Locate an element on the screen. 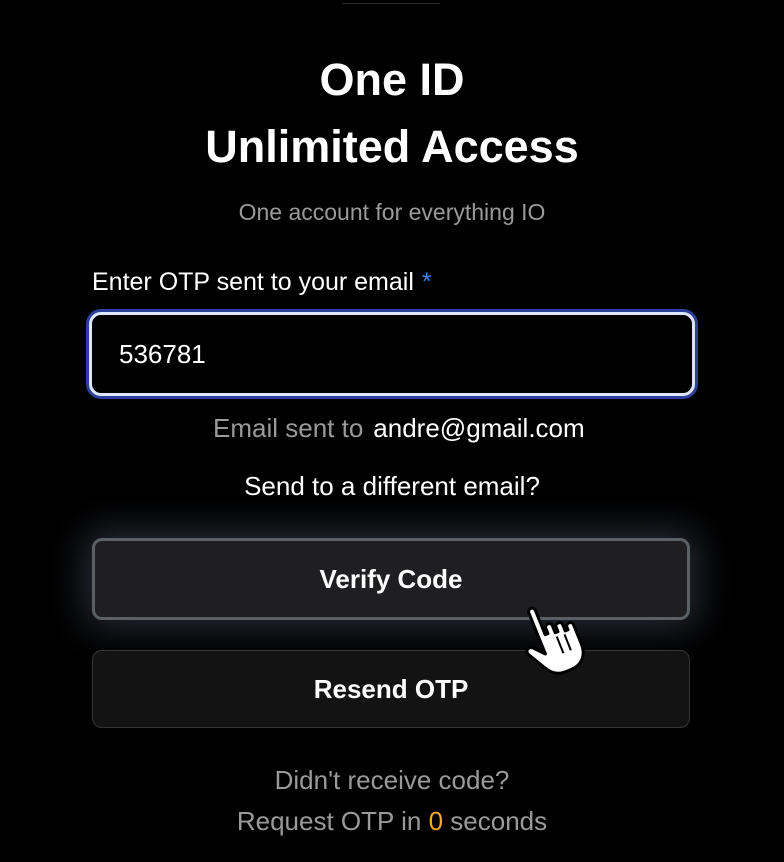 This screenshot has height=862, width=784. countdown-suffix: seconds is located at coordinates (499, 821).